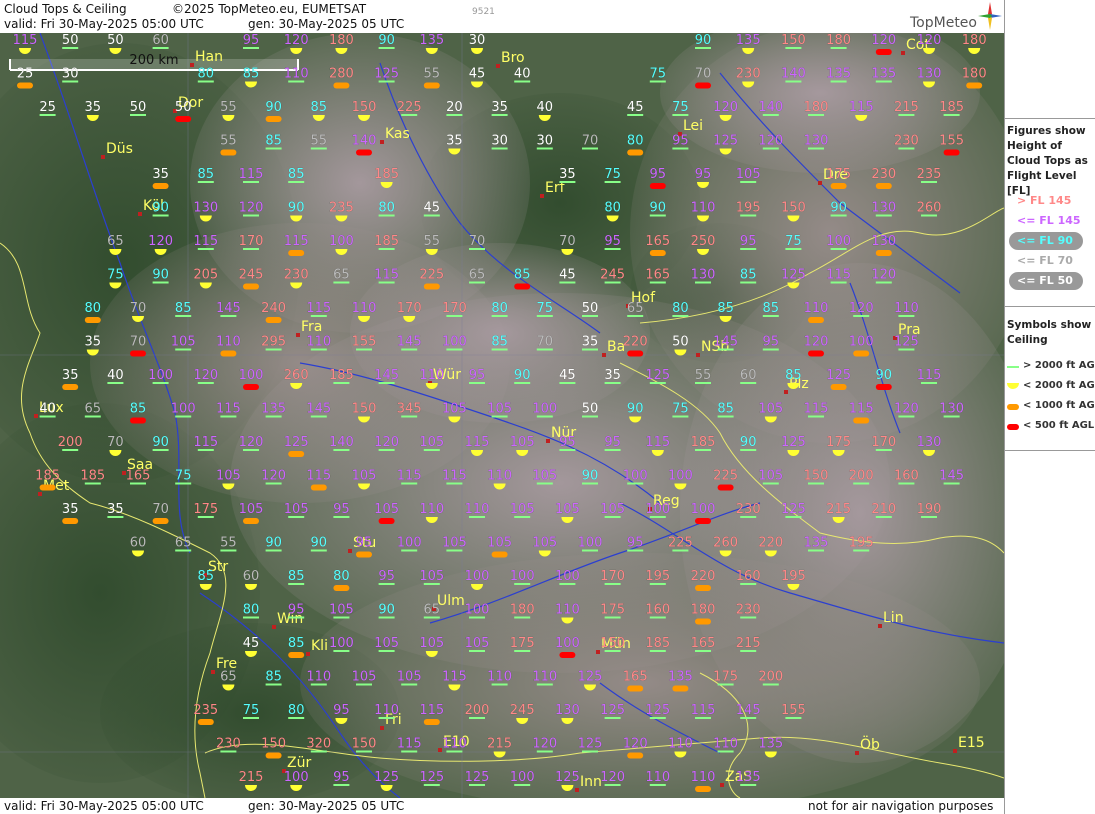  What do you see at coordinates (341, 74) in the screenshot?
I see `cloud-top-value: 280` at bounding box center [341, 74].